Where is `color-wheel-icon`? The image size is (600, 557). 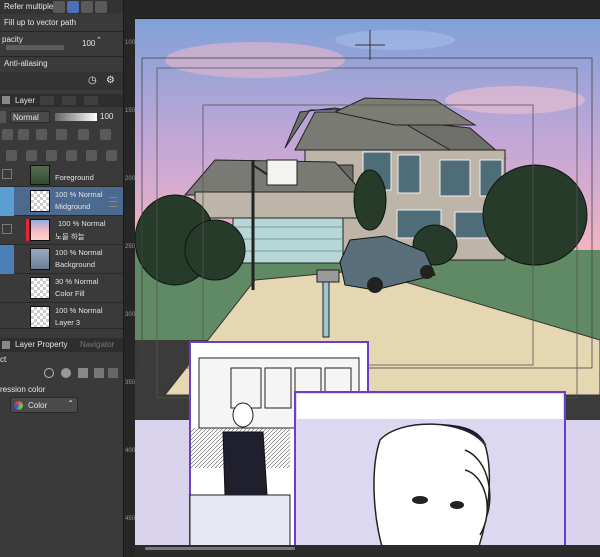
color-wheel-icon is located at coordinates (18, 405).